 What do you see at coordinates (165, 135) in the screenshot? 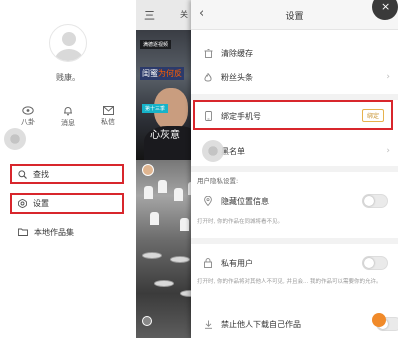
I see `video-subtitle: 心灰意` at bounding box center [165, 135].